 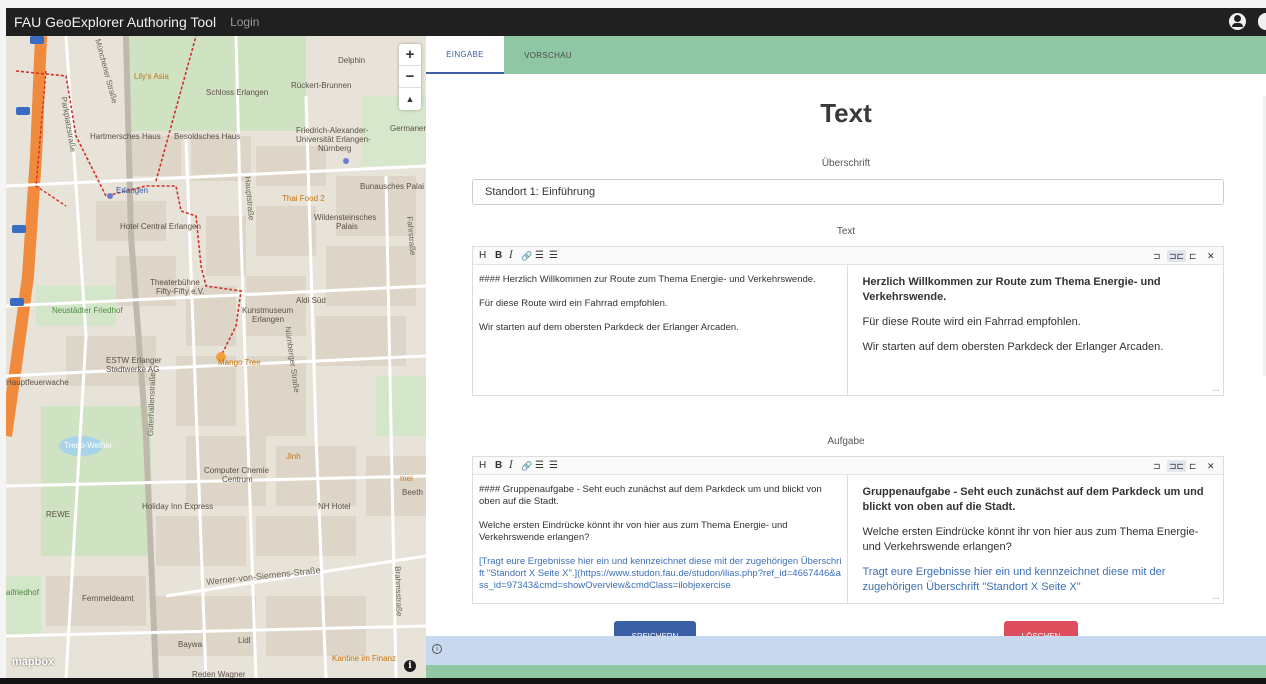 What do you see at coordinates (364, 658) in the screenshot?
I see `map-place-kantine: Kantine im Finanz` at bounding box center [364, 658].